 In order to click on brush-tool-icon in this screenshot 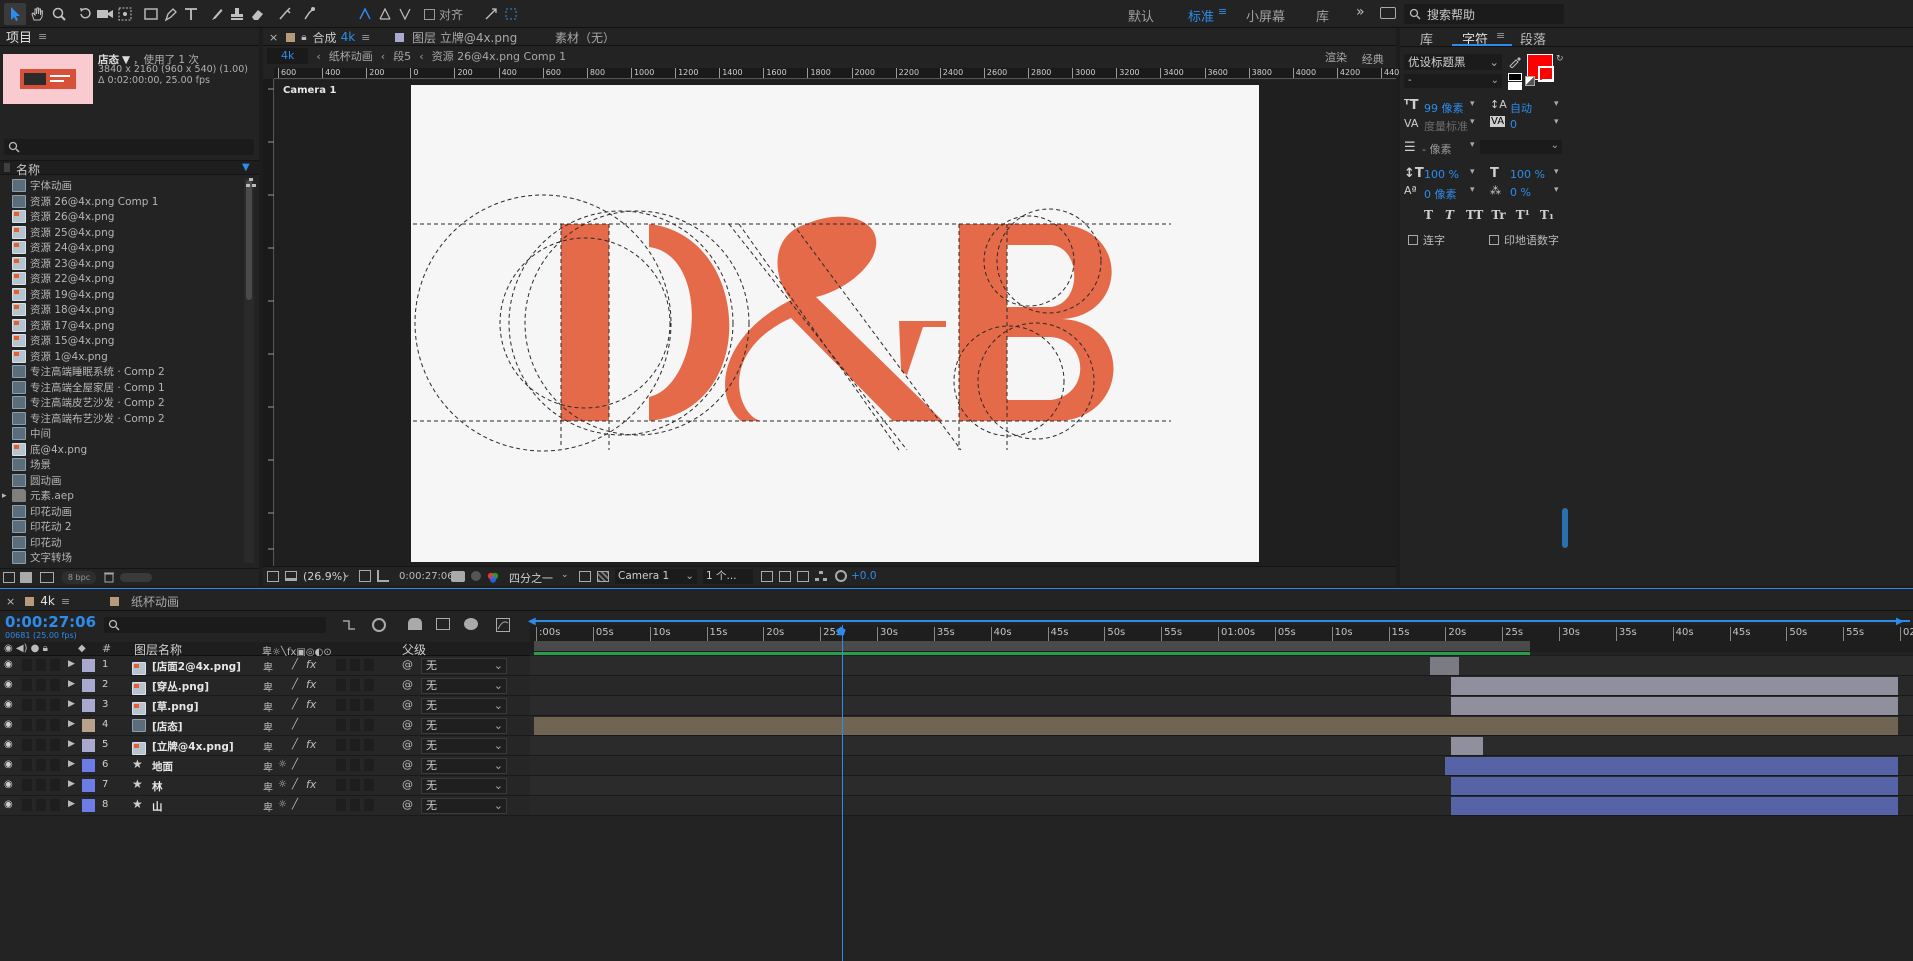, I will do `click(217, 14)`.